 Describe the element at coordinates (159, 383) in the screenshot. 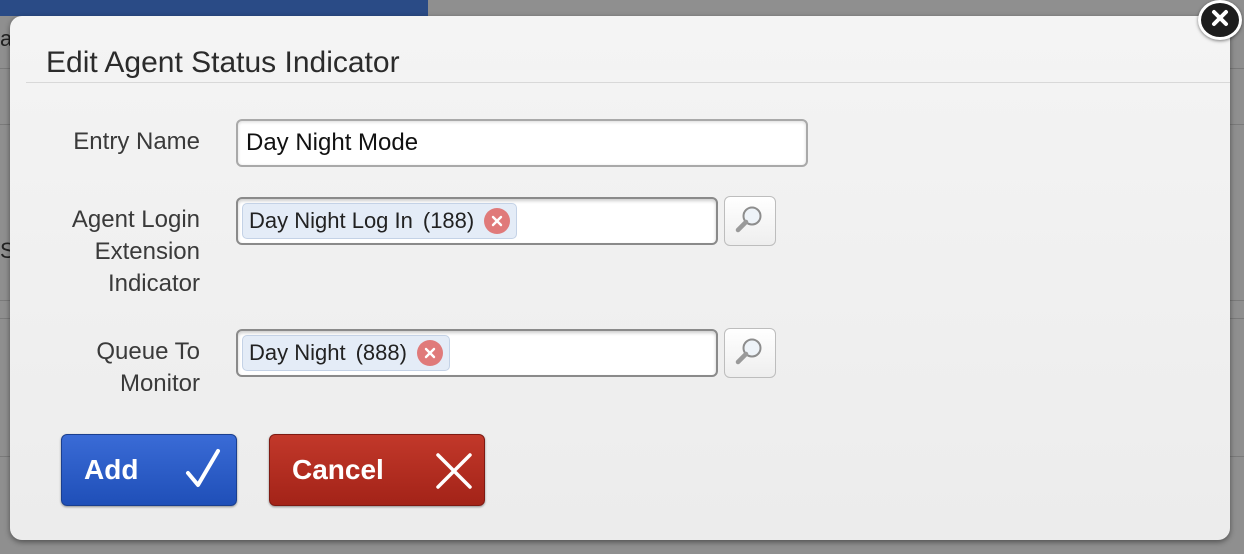

I see `queue-label-line2: Monitor` at that location.